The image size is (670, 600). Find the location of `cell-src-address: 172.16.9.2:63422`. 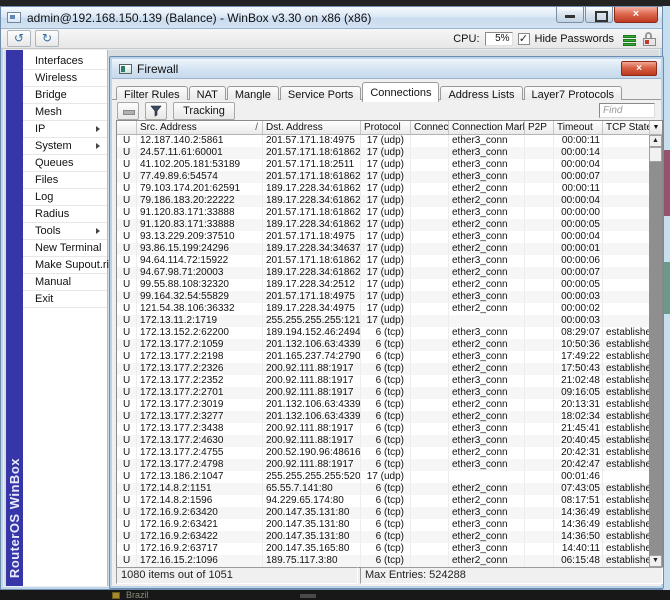

cell-src-address: 172.16.9.2:63422 is located at coordinates (200, 537).